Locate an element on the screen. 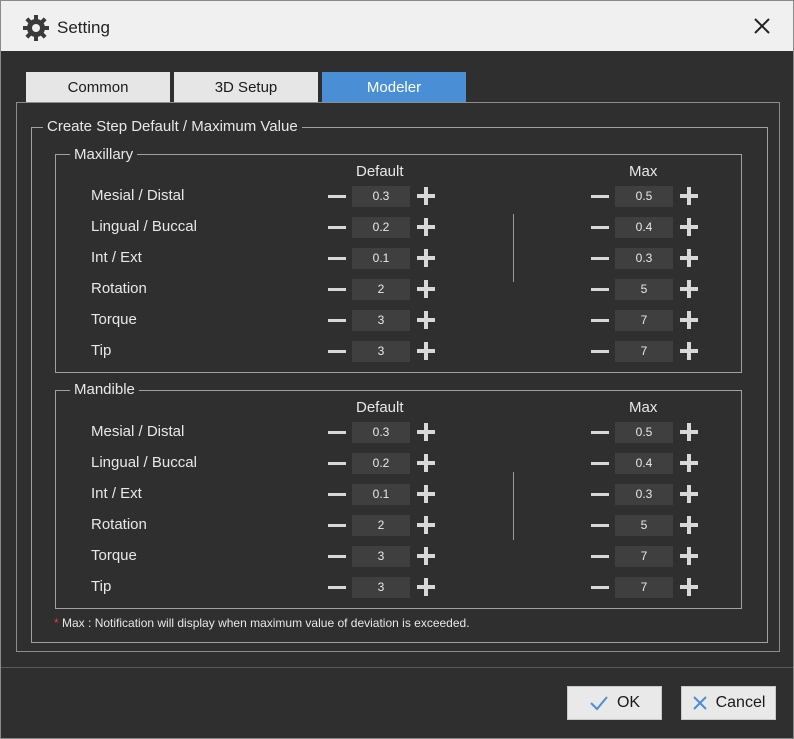 Image resolution: width=794 pixels, height=739 pixels. window-title: Setting is located at coordinates (83, 27).